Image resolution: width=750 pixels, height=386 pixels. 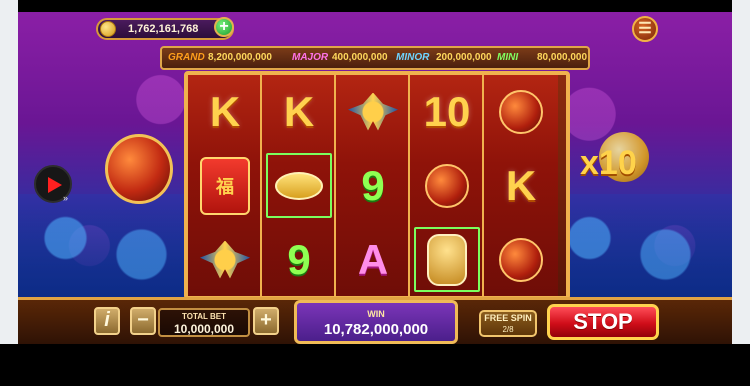 I want to click on free-spin-counter: FREE SPIN 2/8, so click(x=508, y=323).